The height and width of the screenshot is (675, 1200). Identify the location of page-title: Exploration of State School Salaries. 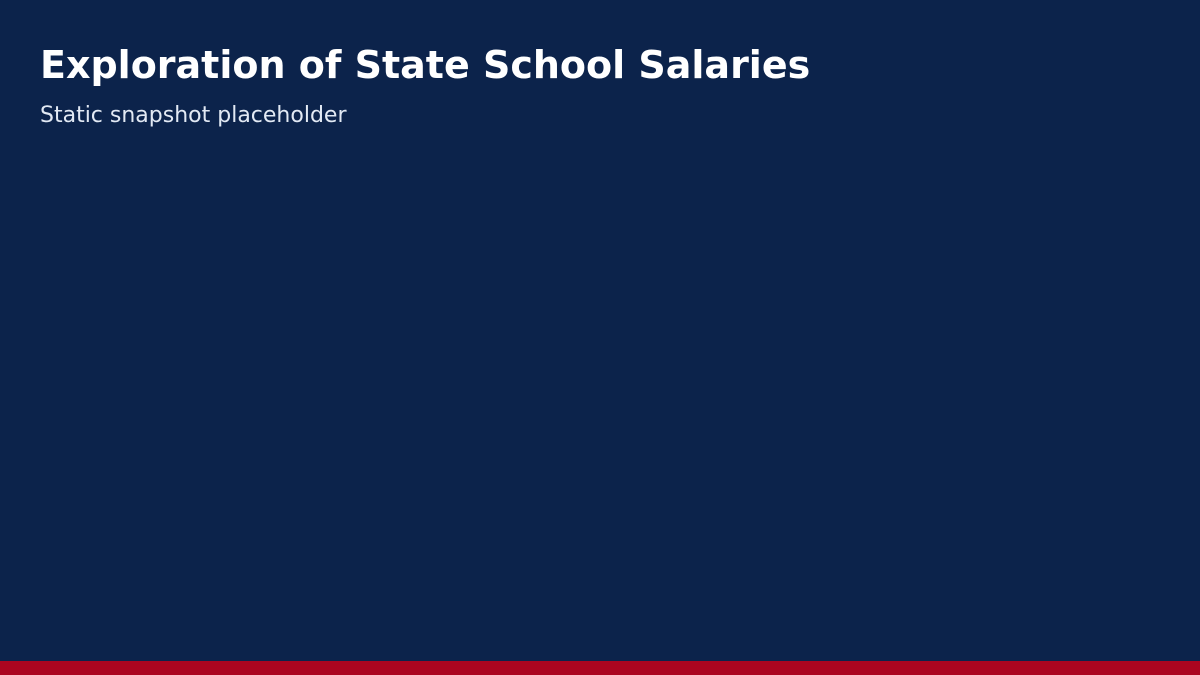
(425, 65).